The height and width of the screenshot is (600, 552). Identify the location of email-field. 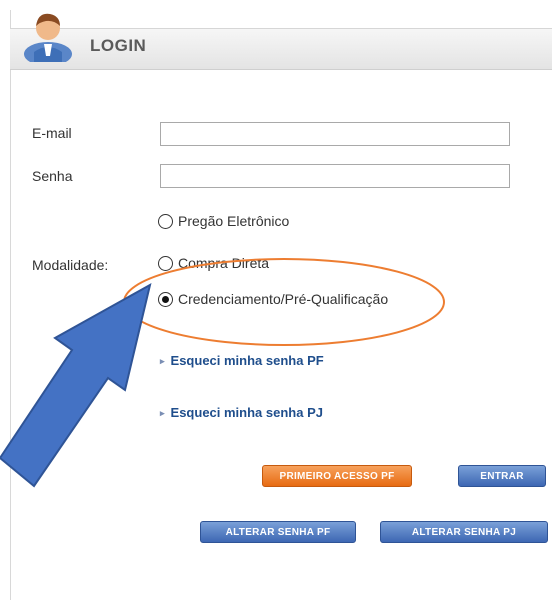
(335, 134).